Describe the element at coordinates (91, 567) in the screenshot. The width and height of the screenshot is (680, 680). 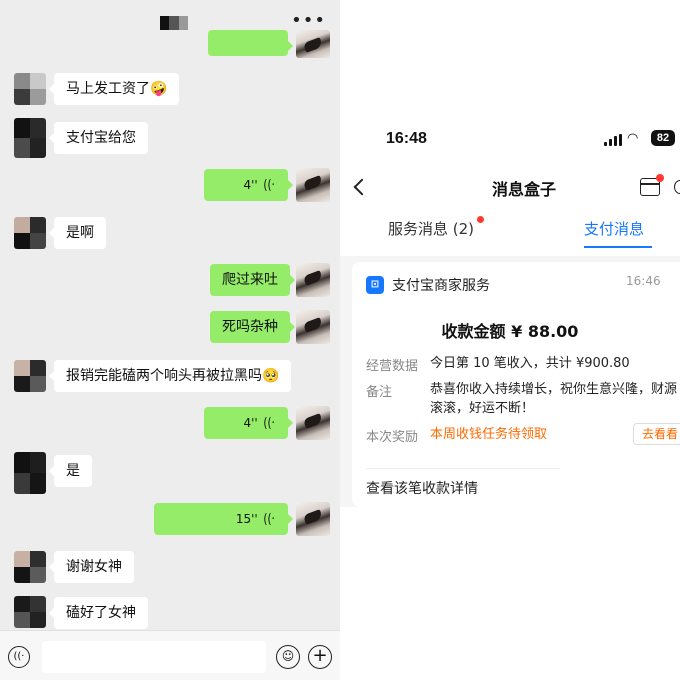
I see `message-bubble: 谢谢女神` at that location.